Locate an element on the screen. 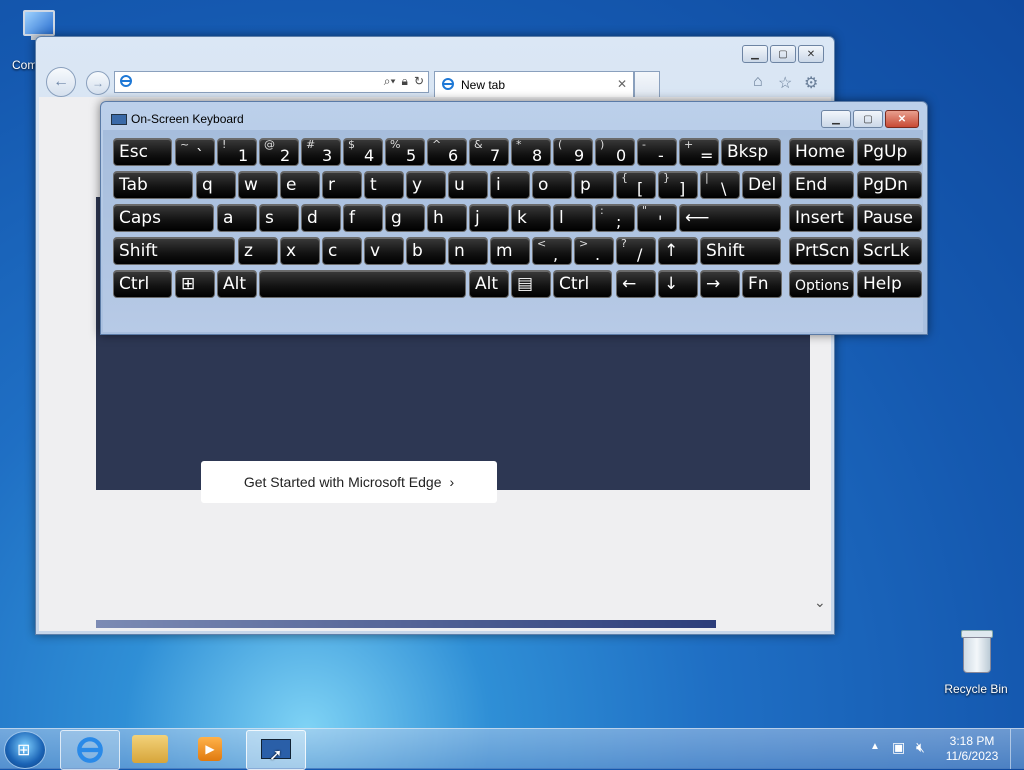  key-q: q is located at coordinates (216, 185).